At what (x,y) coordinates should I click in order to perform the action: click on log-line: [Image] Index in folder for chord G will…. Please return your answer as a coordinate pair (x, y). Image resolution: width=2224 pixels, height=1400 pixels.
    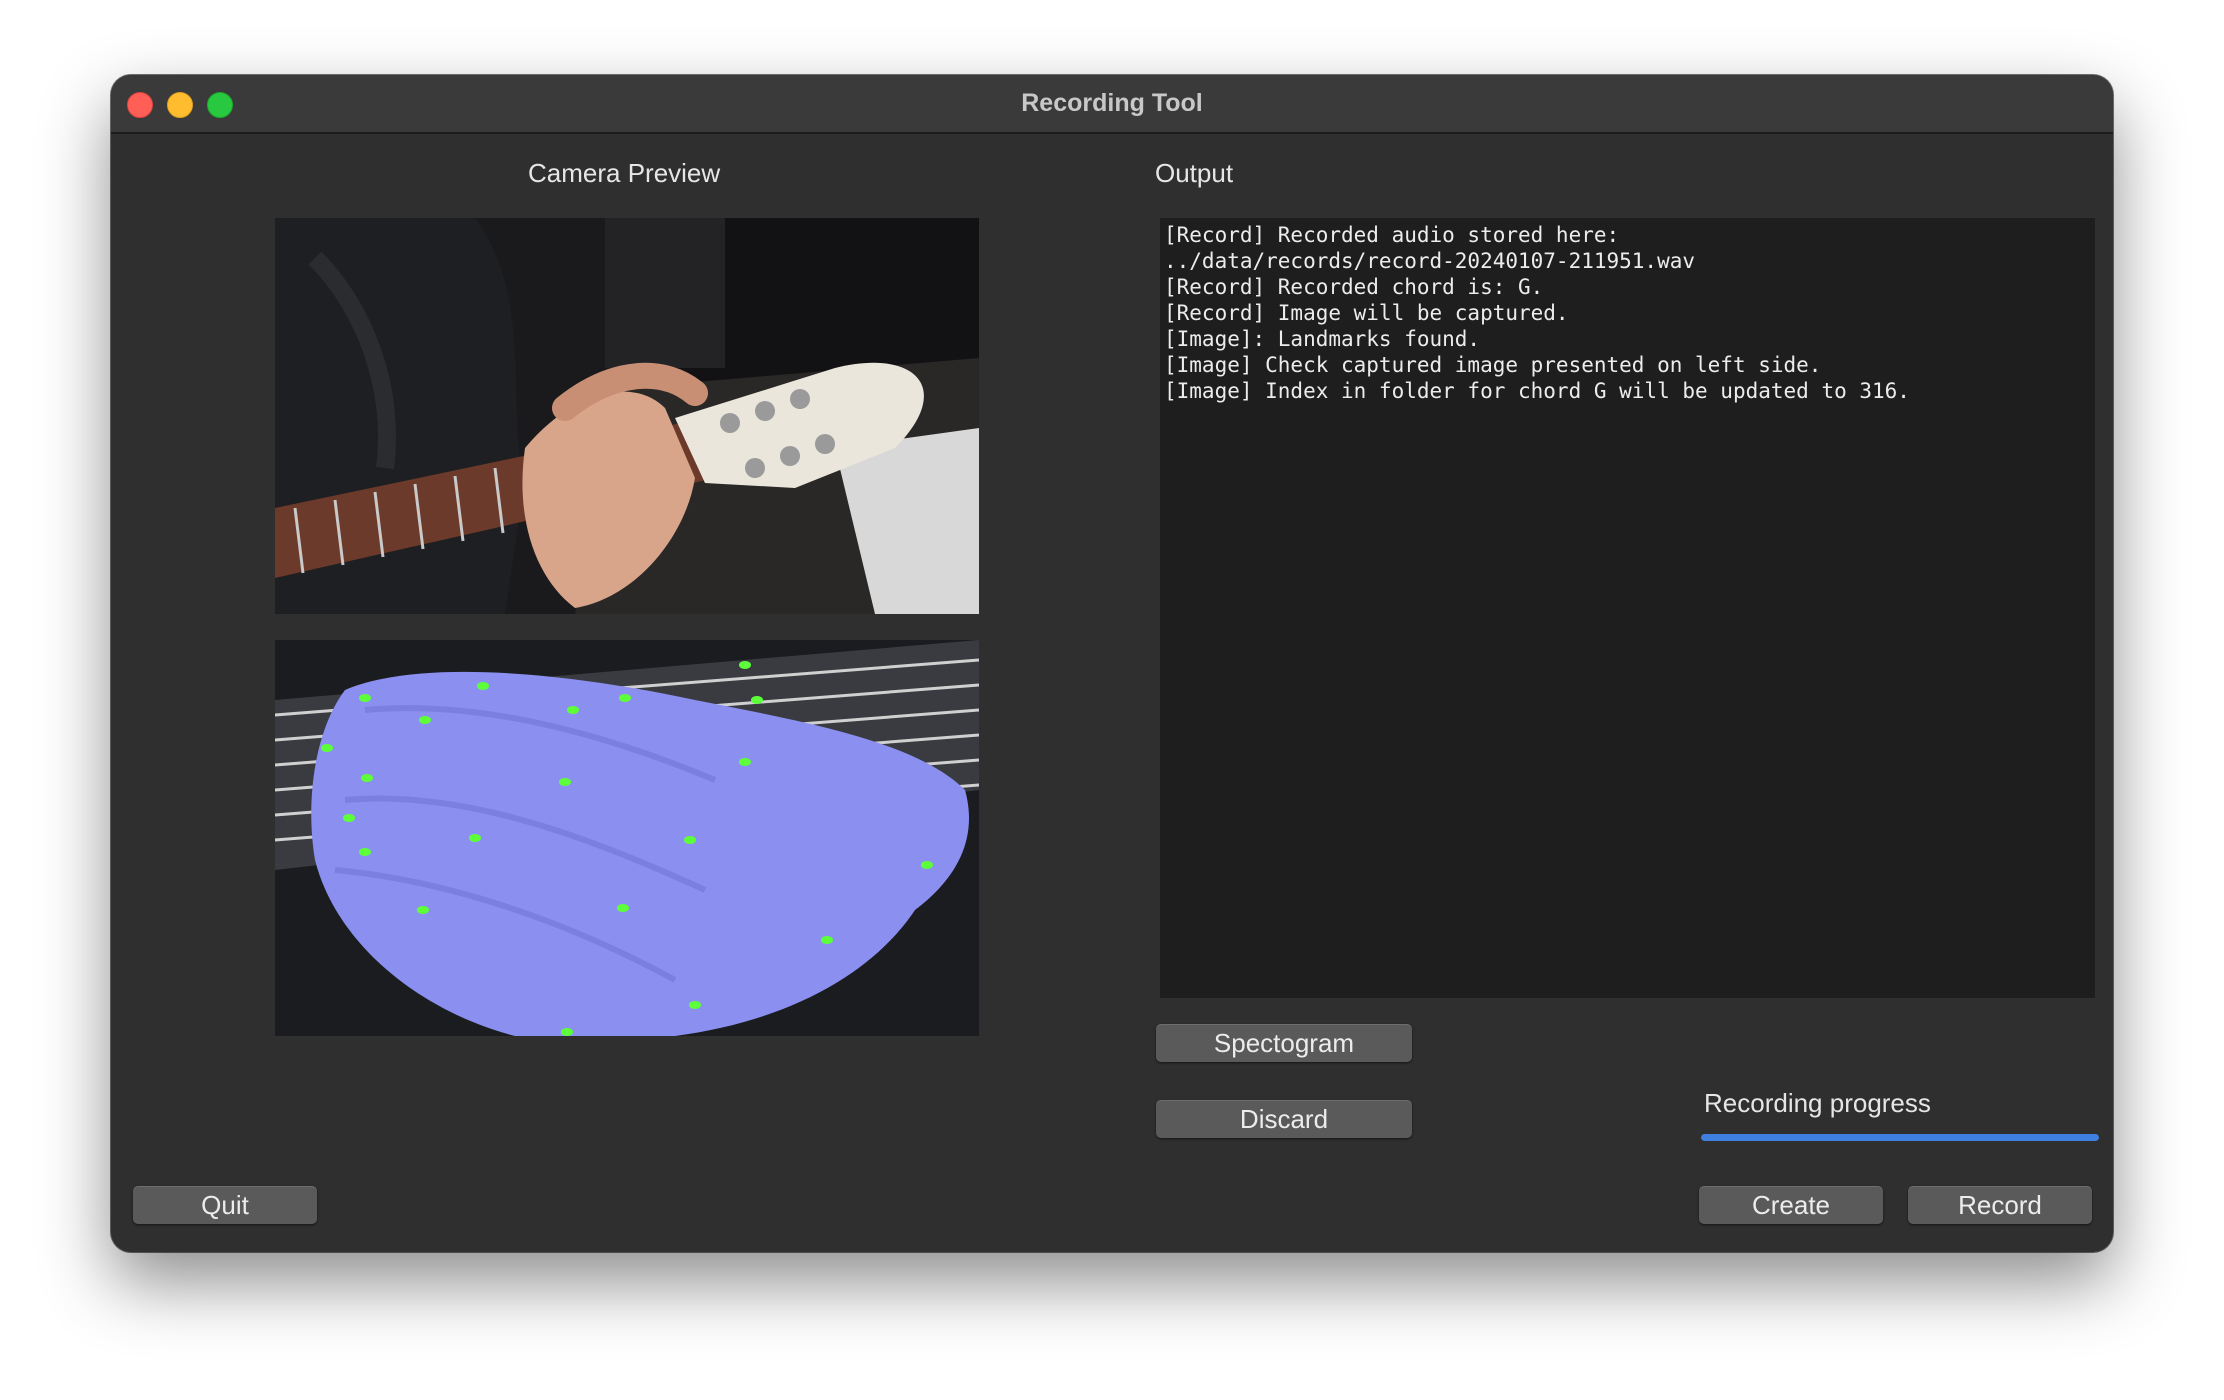
    Looking at the image, I should click on (1537, 391).